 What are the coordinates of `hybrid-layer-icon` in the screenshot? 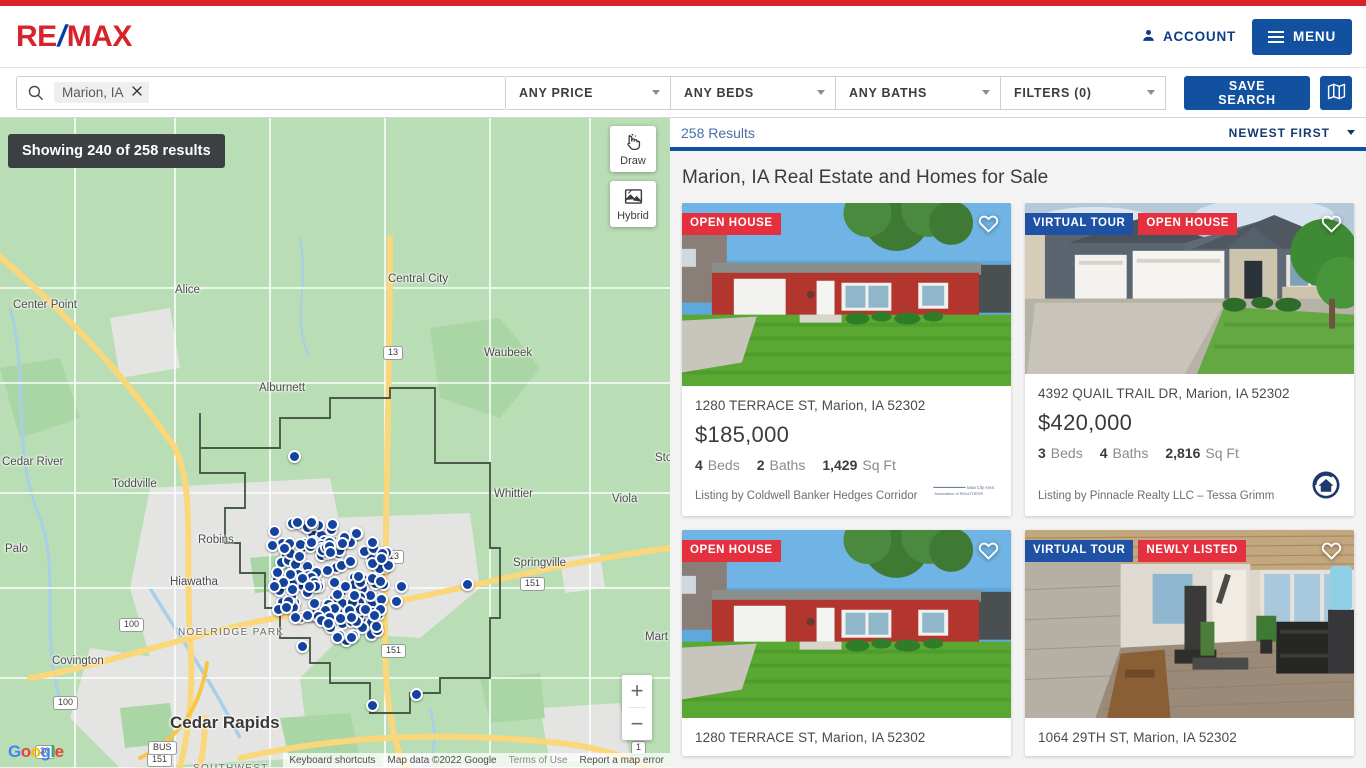 It's located at (633, 198).